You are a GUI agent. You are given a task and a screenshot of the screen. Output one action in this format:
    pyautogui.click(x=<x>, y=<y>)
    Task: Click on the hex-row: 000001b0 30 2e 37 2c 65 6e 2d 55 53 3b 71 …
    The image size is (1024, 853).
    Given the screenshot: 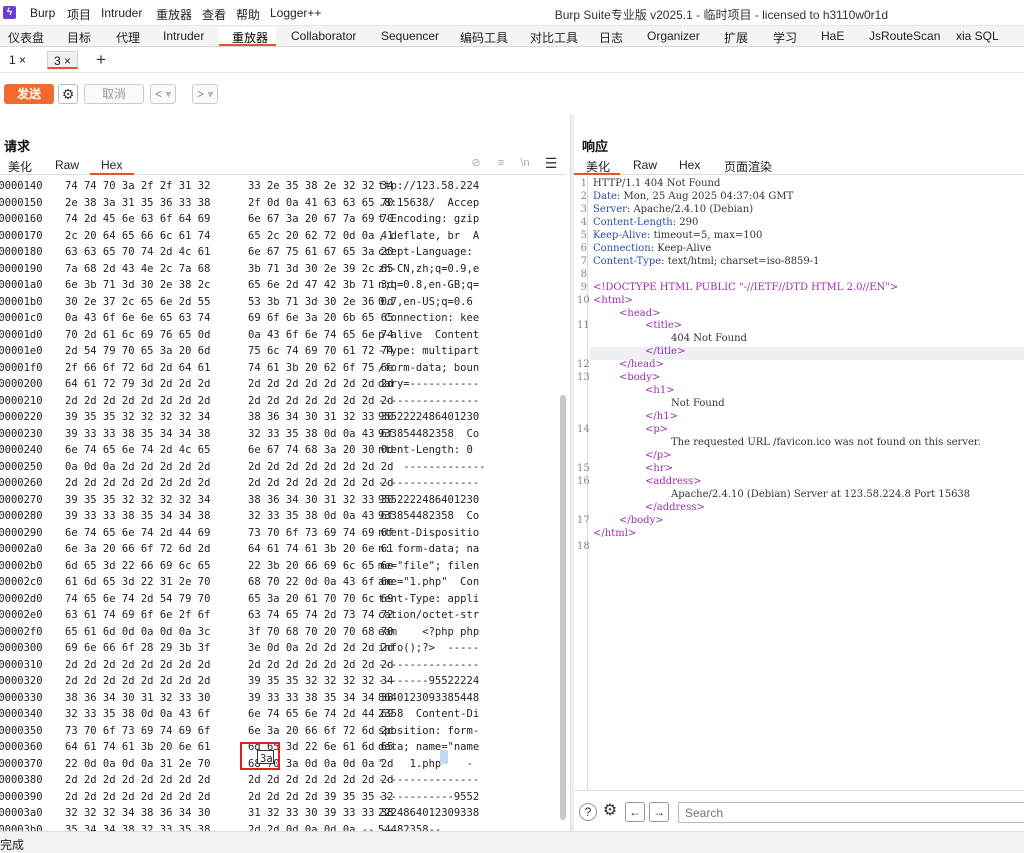 What is the action you would take?
    pyautogui.click(x=283, y=302)
    